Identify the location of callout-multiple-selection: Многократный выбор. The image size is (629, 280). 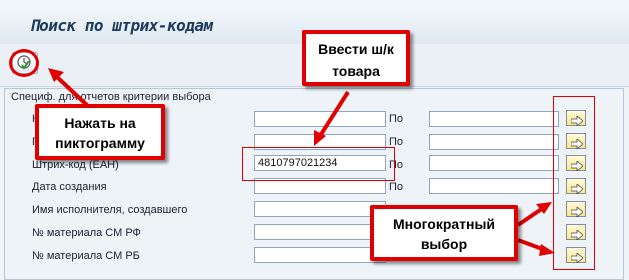
(444, 233).